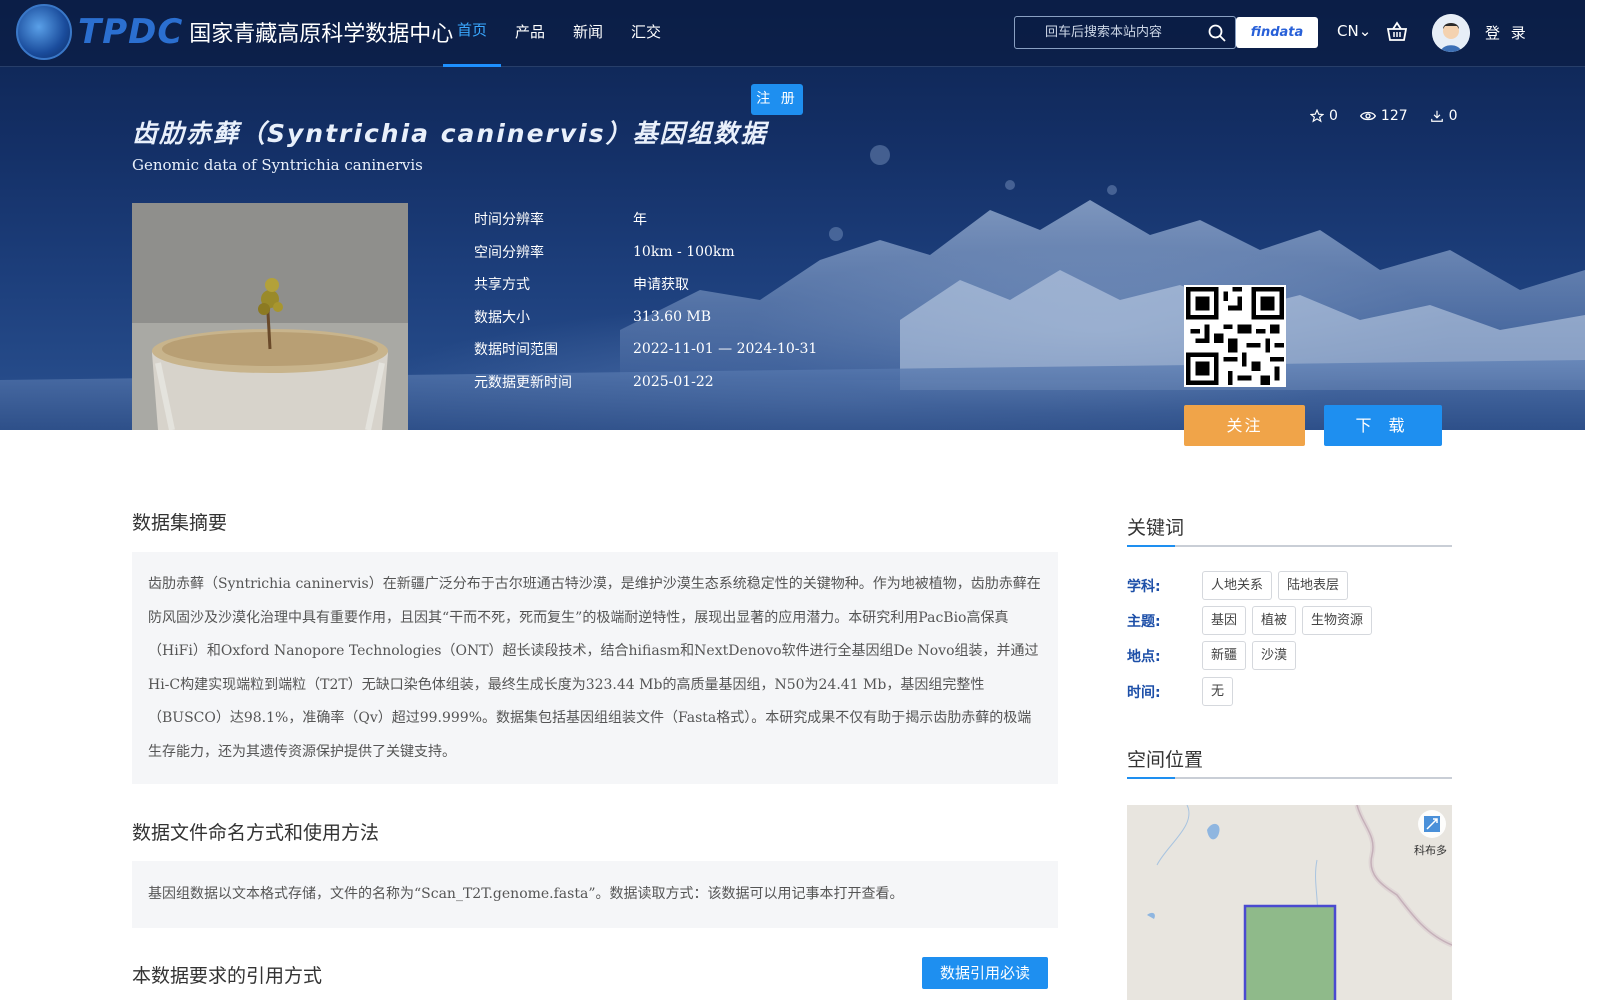 Image resolution: width=1600 pixels, height=1000 pixels. What do you see at coordinates (1507, 32) in the screenshot?
I see `login-link: 登 录` at bounding box center [1507, 32].